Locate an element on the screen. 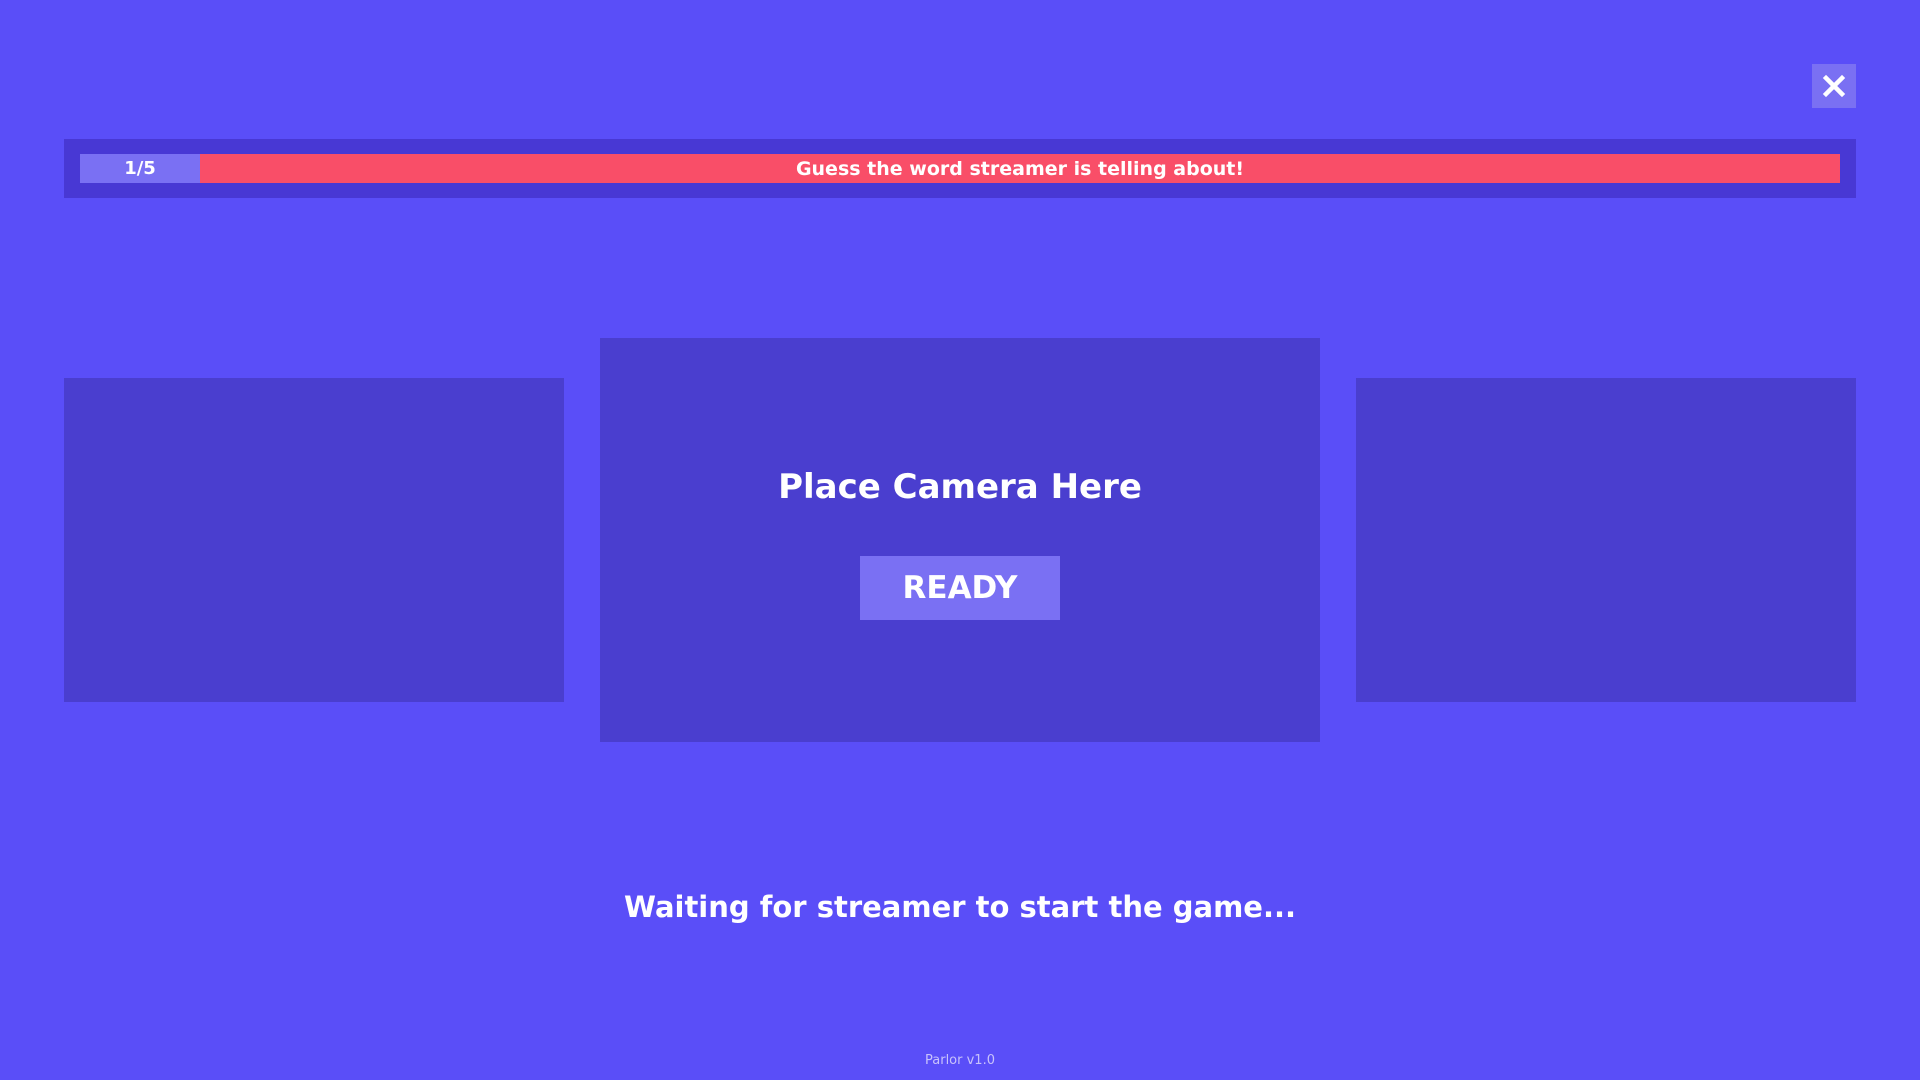 The height and width of the screenshot is (1080, 1920). close-icon is located at coordinates (1834, 86).